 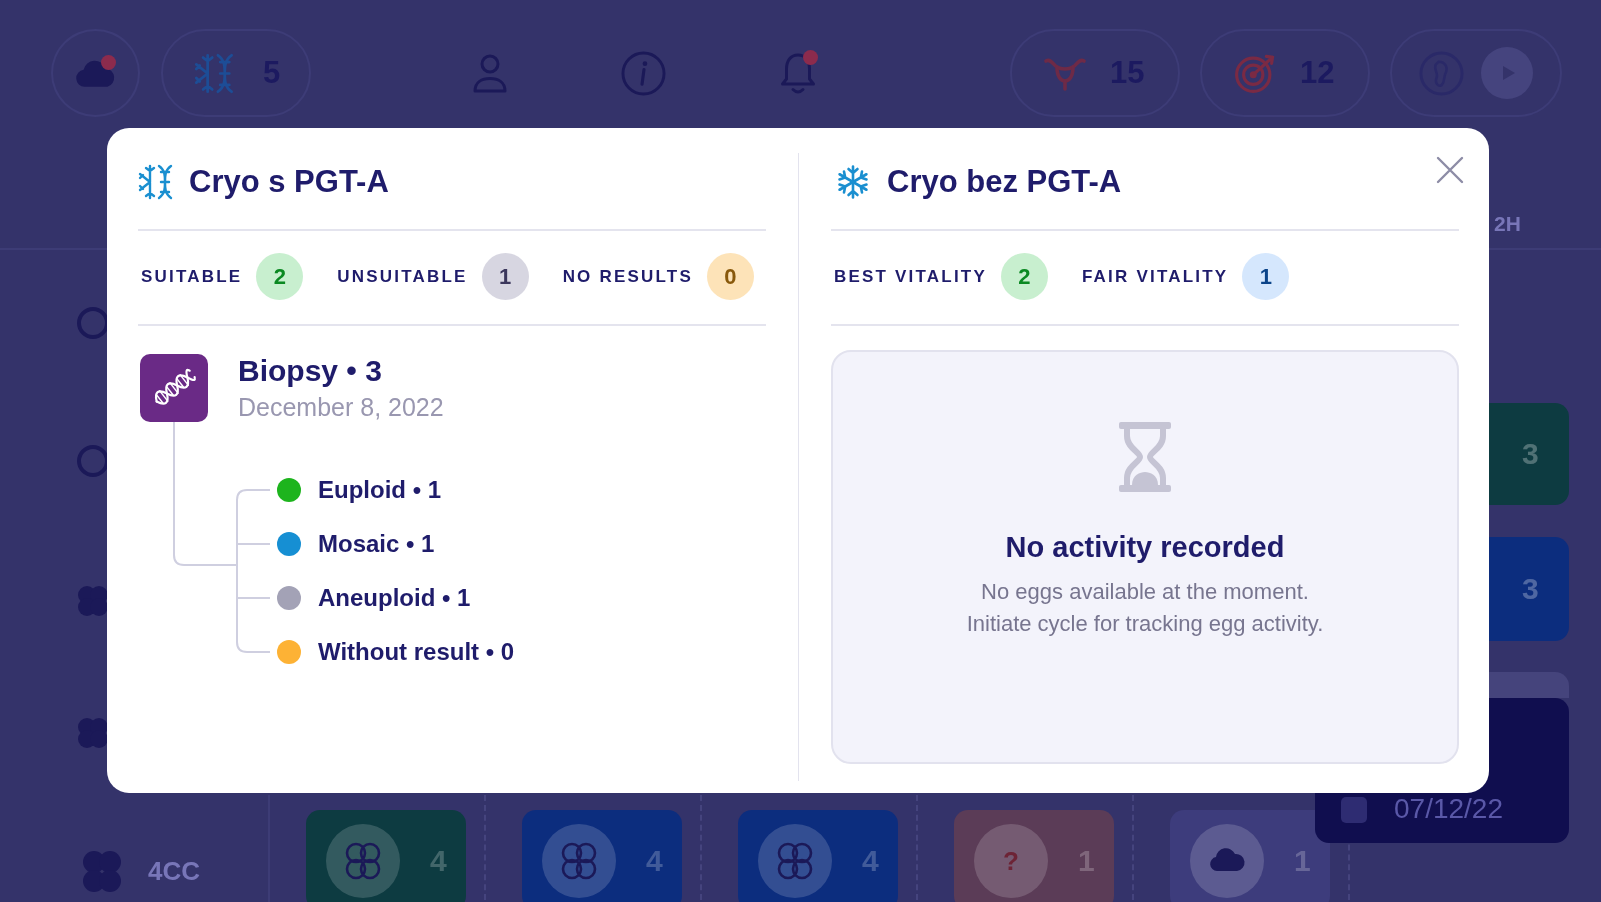 I want to click on close-icon, so click(x=1450, y=170).